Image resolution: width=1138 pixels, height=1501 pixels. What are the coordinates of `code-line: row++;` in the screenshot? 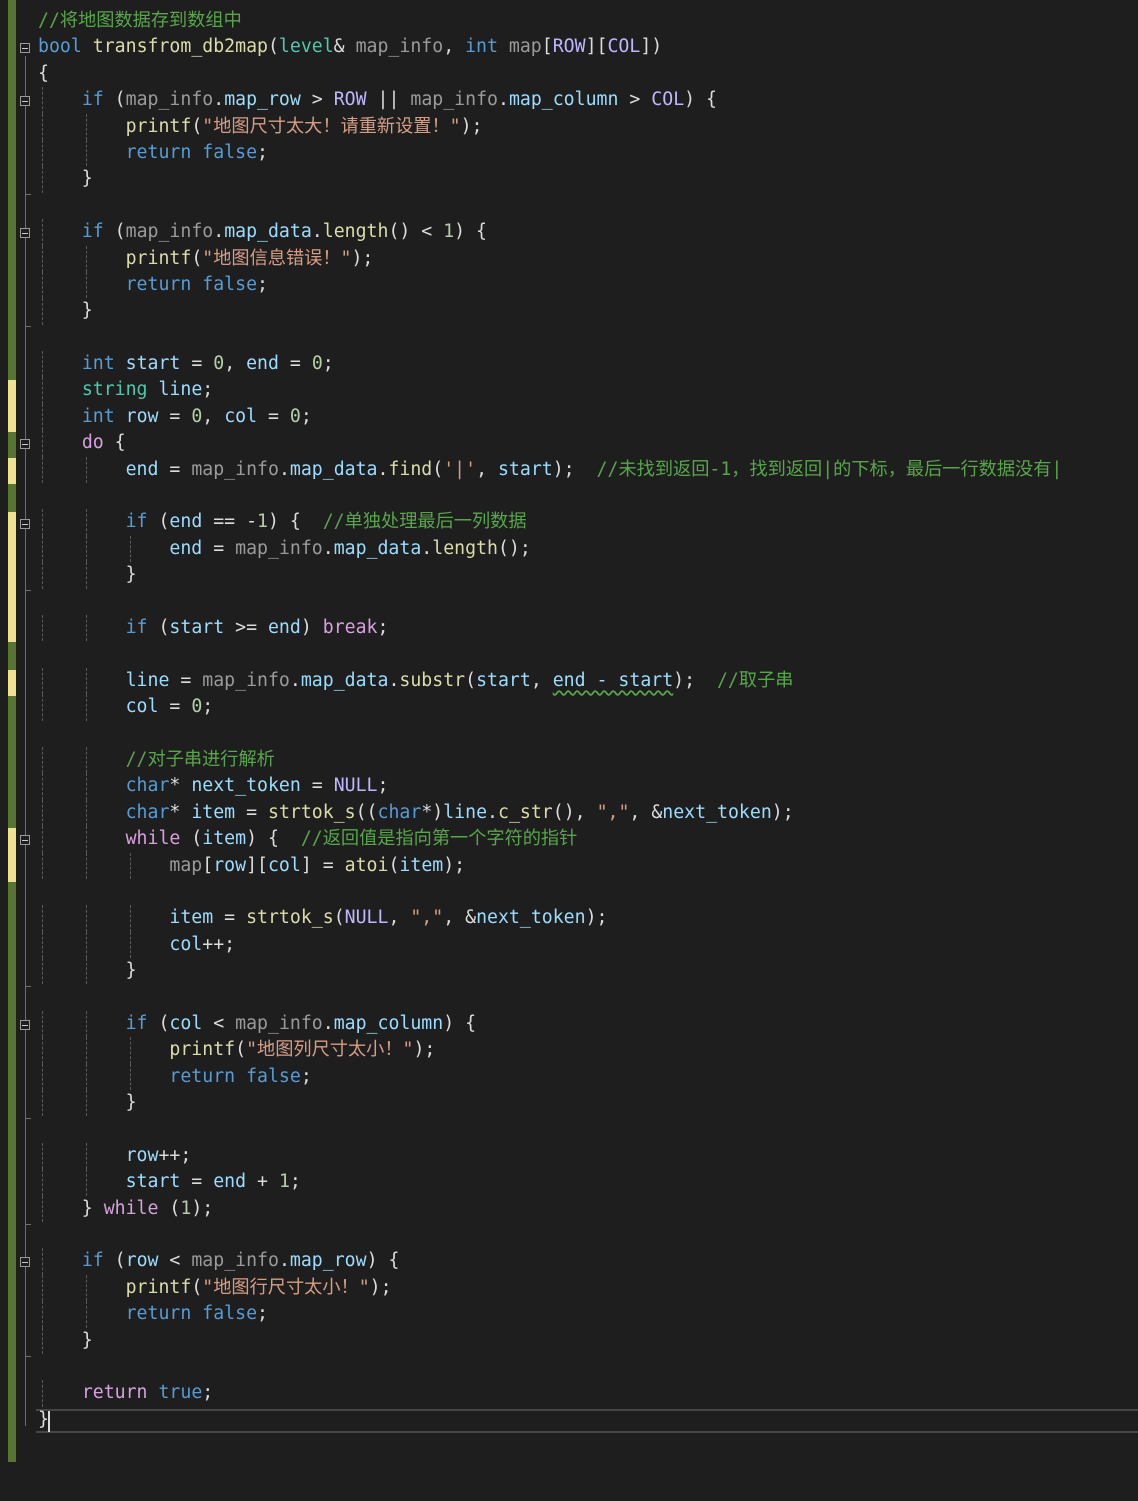 It's located at (588, 1156).